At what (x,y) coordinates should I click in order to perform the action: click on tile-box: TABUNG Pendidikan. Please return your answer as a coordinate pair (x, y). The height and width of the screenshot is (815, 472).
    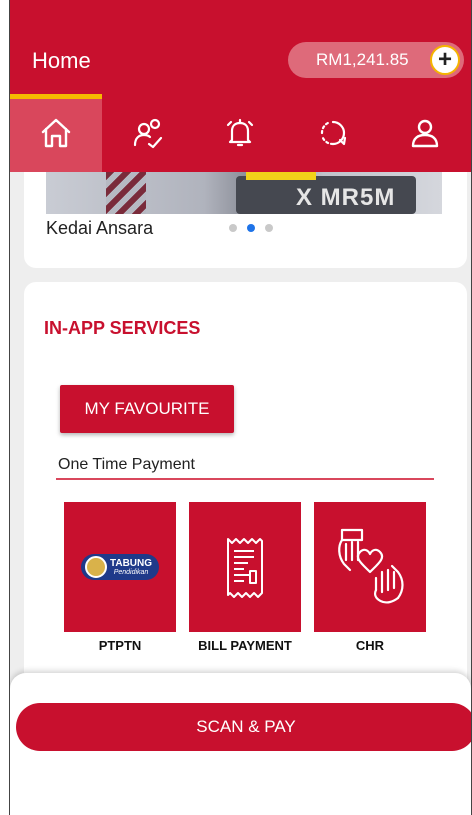
    Looking at the image, I should click on (120, 567).